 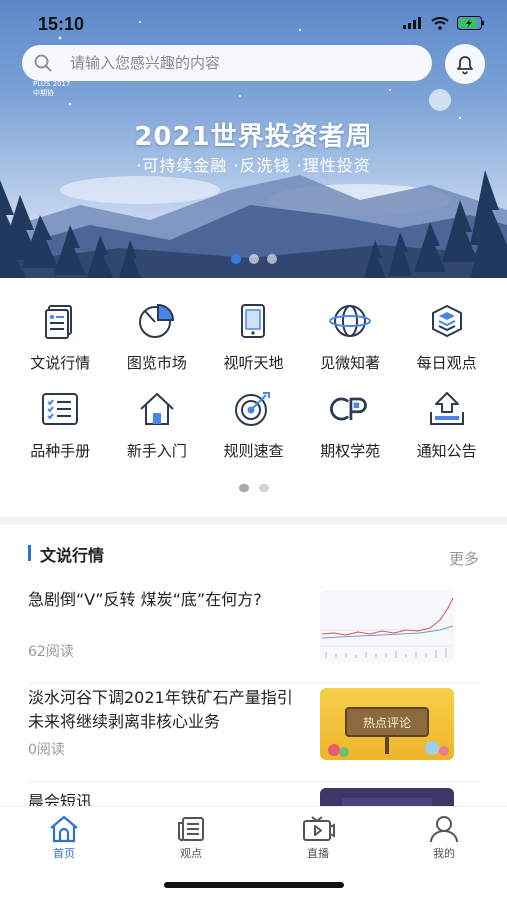 What do you see at coordinates (254, 636) in the screenshot?
I see `news-item: 急剧倒“V”反转 煤炭“底”在何方? 62阅读` at bounding box center [254, 636].